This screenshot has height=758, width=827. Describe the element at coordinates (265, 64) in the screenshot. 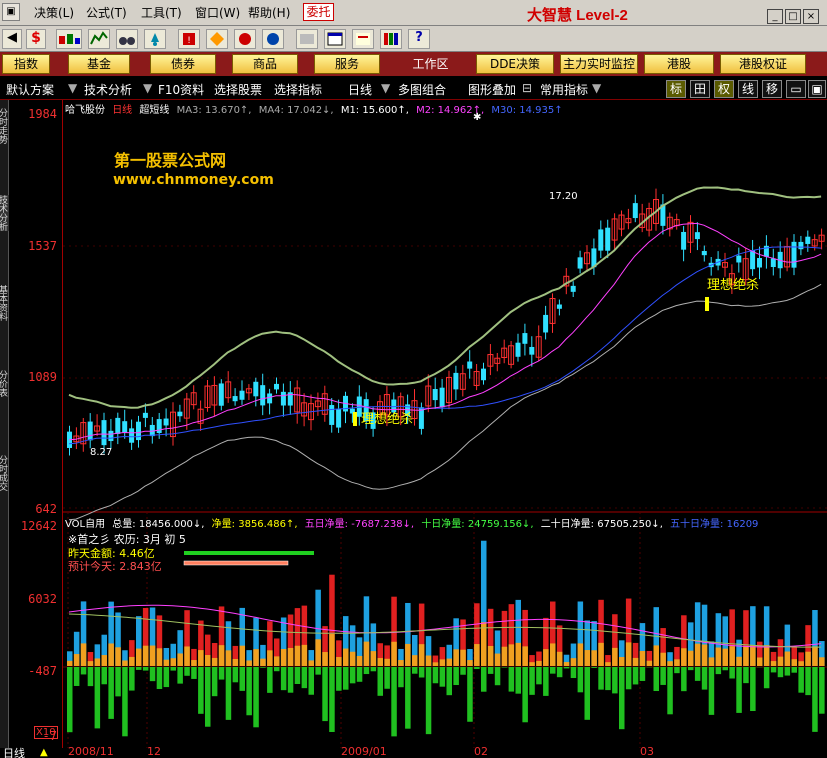

I see `nav-commodity: 商品` at that location.